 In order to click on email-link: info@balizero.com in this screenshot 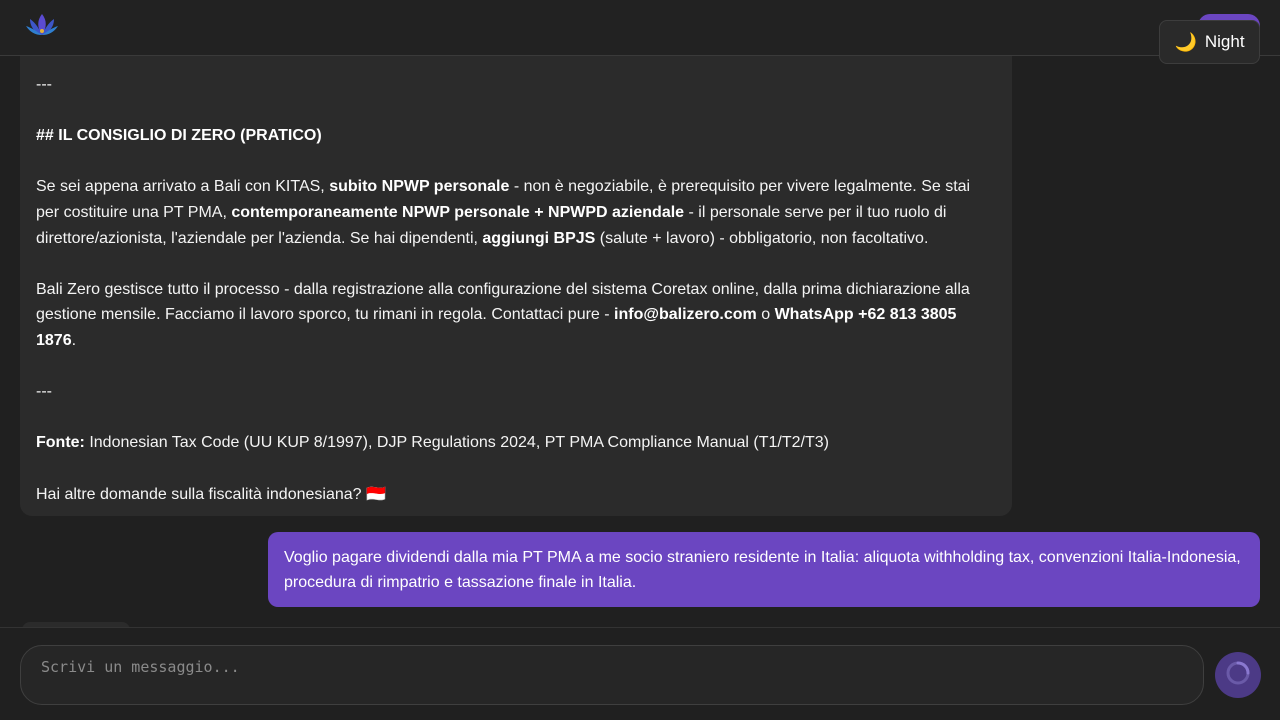, I will do `click(685, 314)`.